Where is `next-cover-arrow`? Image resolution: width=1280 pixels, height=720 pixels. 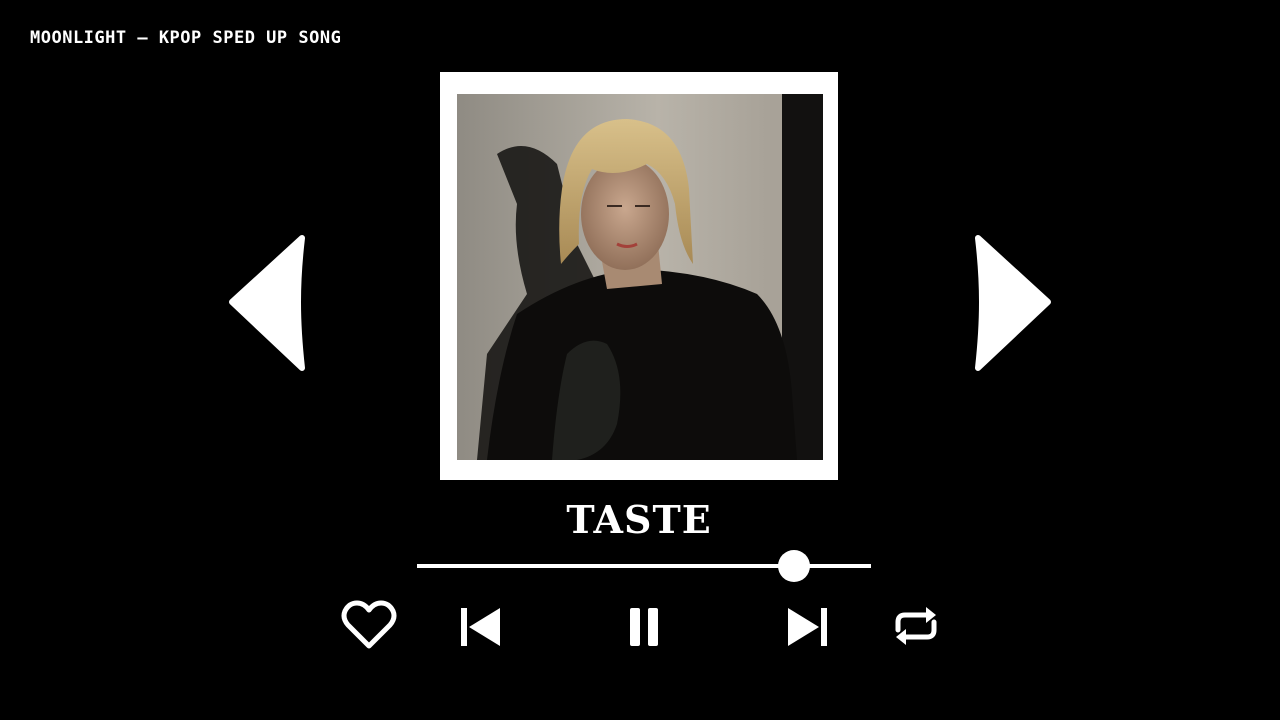 next-cover-arrow is located at coordinates (1012, 303).